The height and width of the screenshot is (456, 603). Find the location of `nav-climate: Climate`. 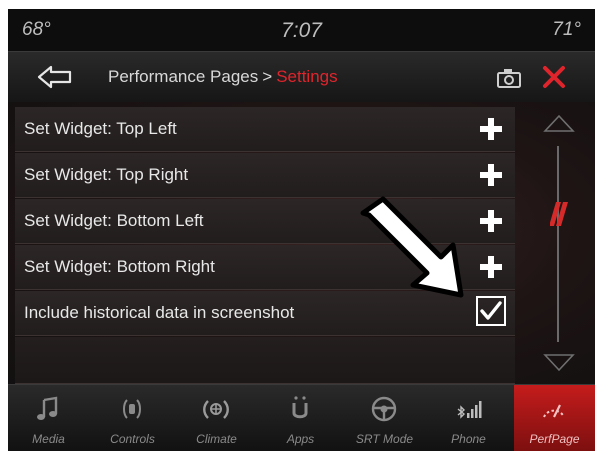

nav-climate: Climate is located at coordinates (216, 418).